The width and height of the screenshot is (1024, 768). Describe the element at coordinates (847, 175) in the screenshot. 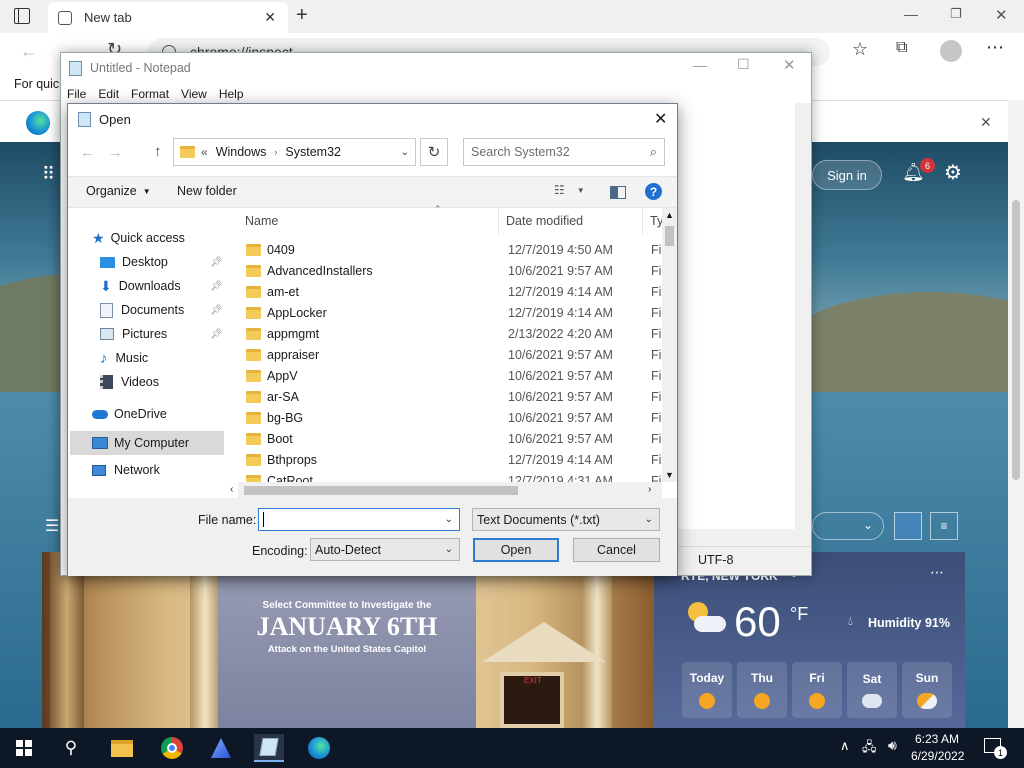

I see `sign-in-button: Sign in` at that location.